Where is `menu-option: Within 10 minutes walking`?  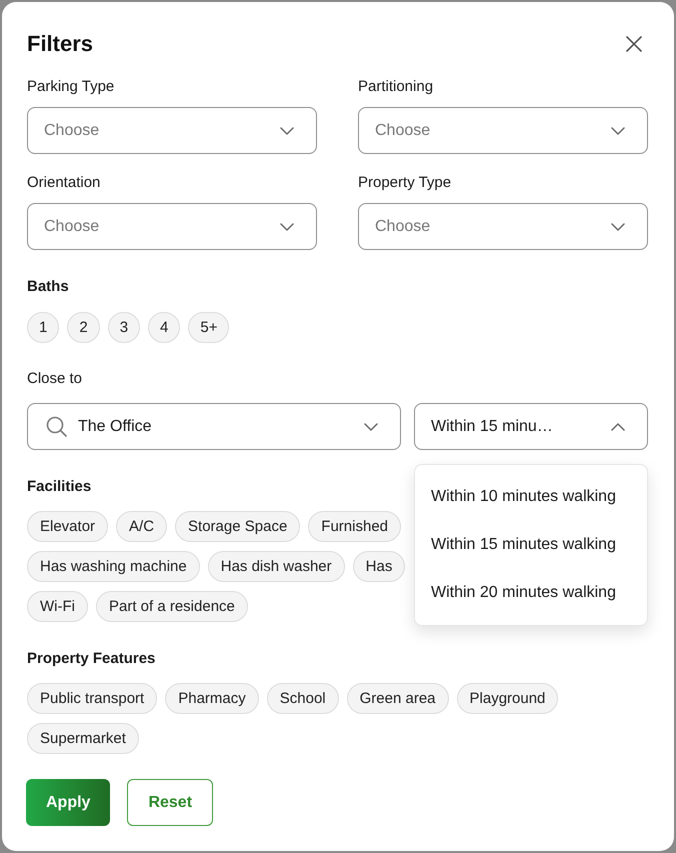
menu-option: Within 10 minutes walking is located at coordinates (531, 497).